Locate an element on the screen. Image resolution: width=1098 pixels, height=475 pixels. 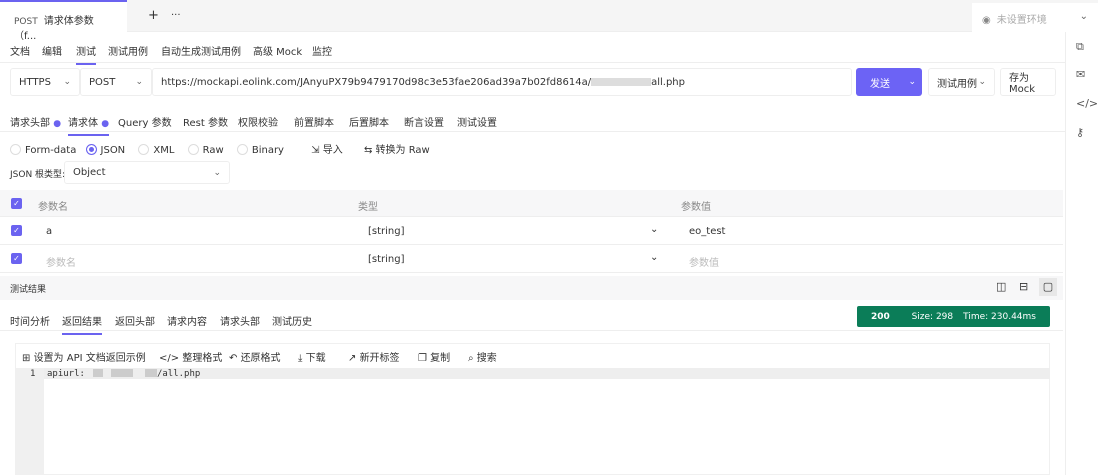
set-example-button: ⊞ 设置为 API 文档返回示例 is located at coordinates (84, 356).